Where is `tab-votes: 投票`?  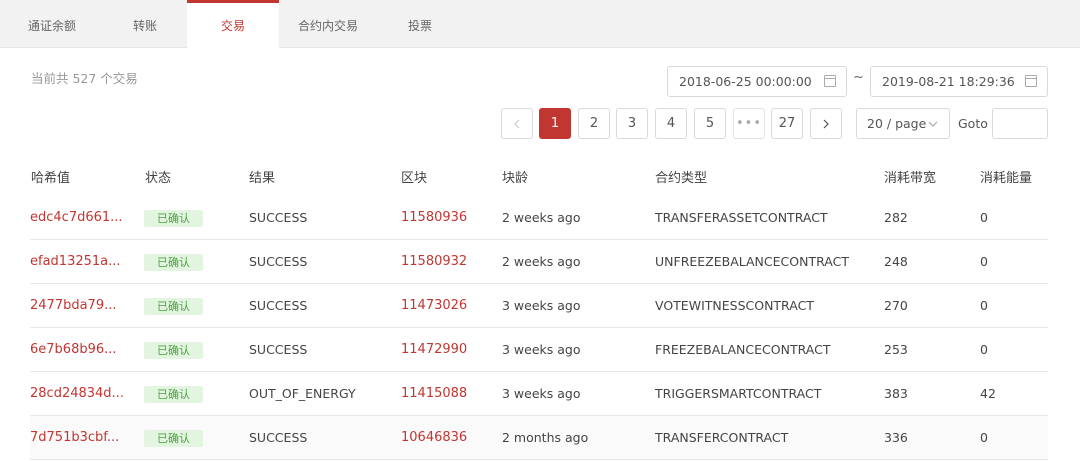
tab-votes: 投票 is located at coordinates (420, 24).